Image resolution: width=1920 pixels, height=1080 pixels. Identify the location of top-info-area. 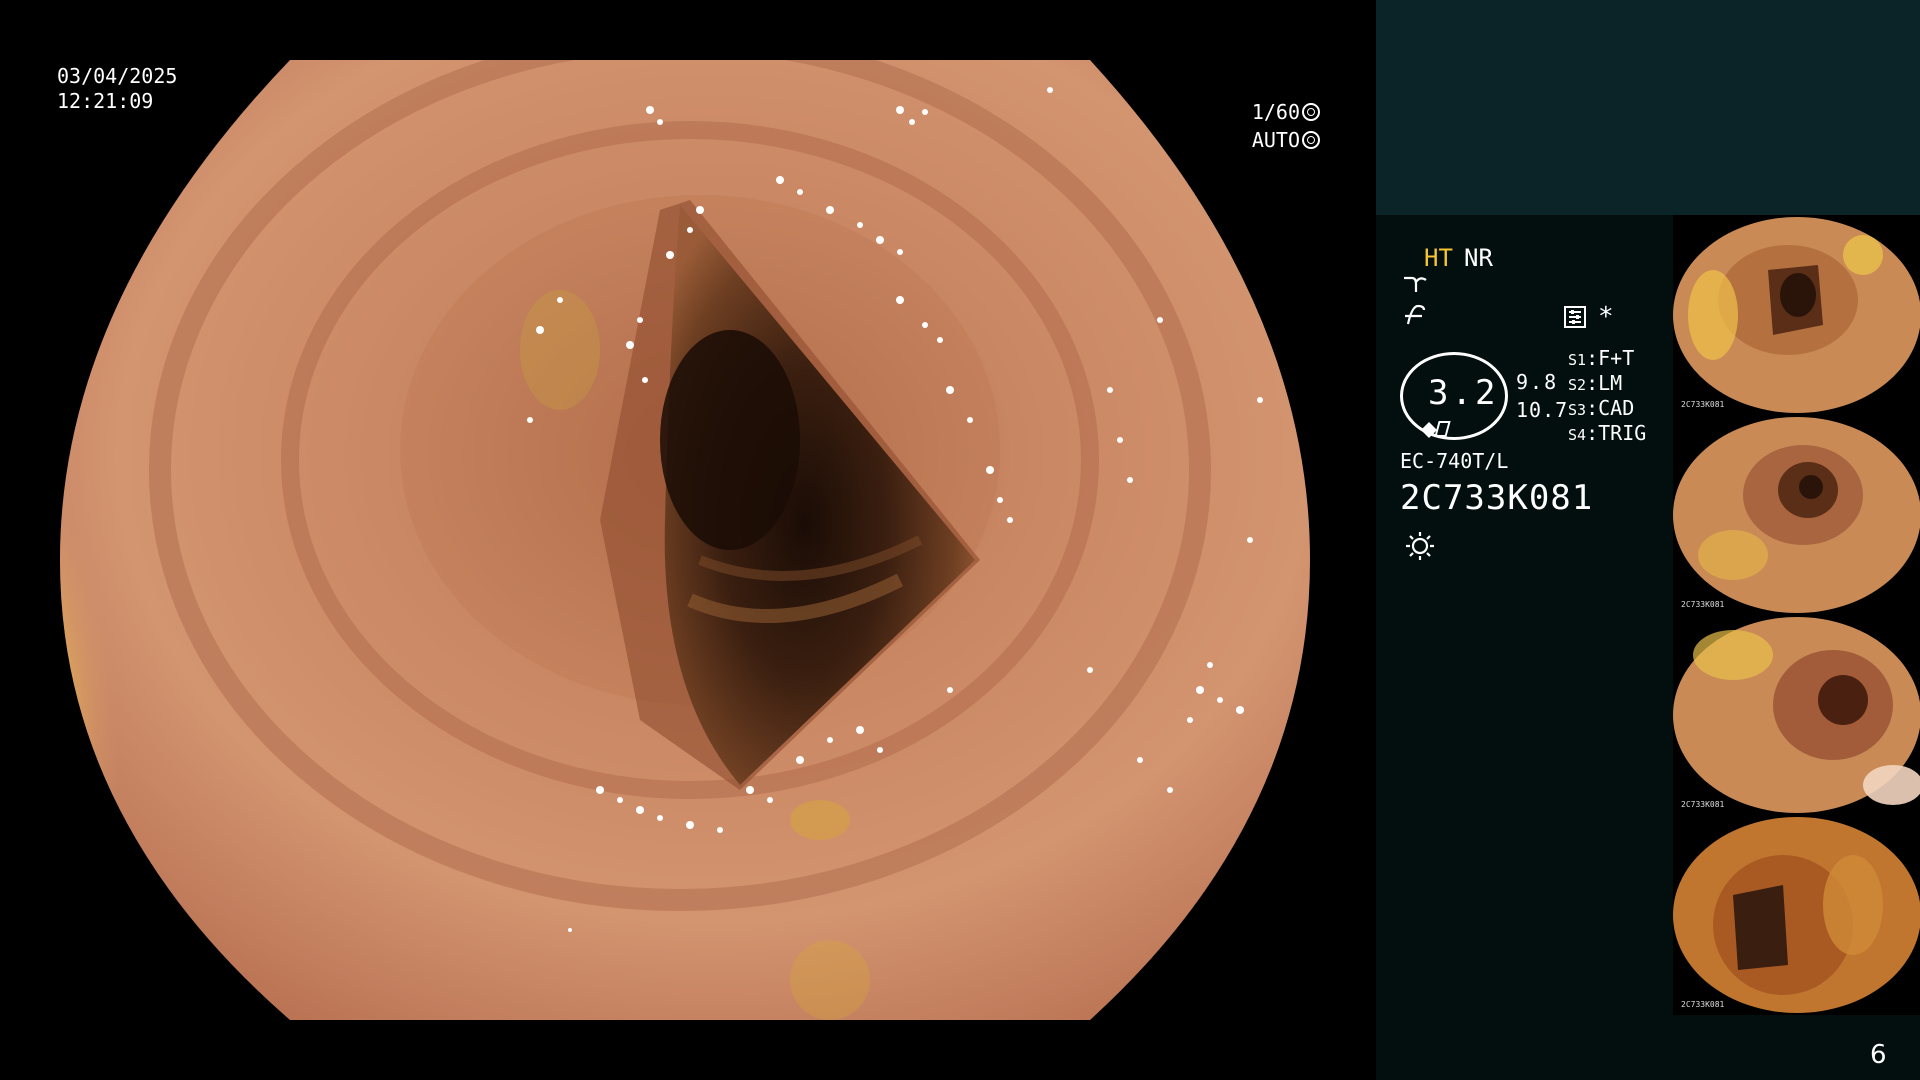
(1648, 107).